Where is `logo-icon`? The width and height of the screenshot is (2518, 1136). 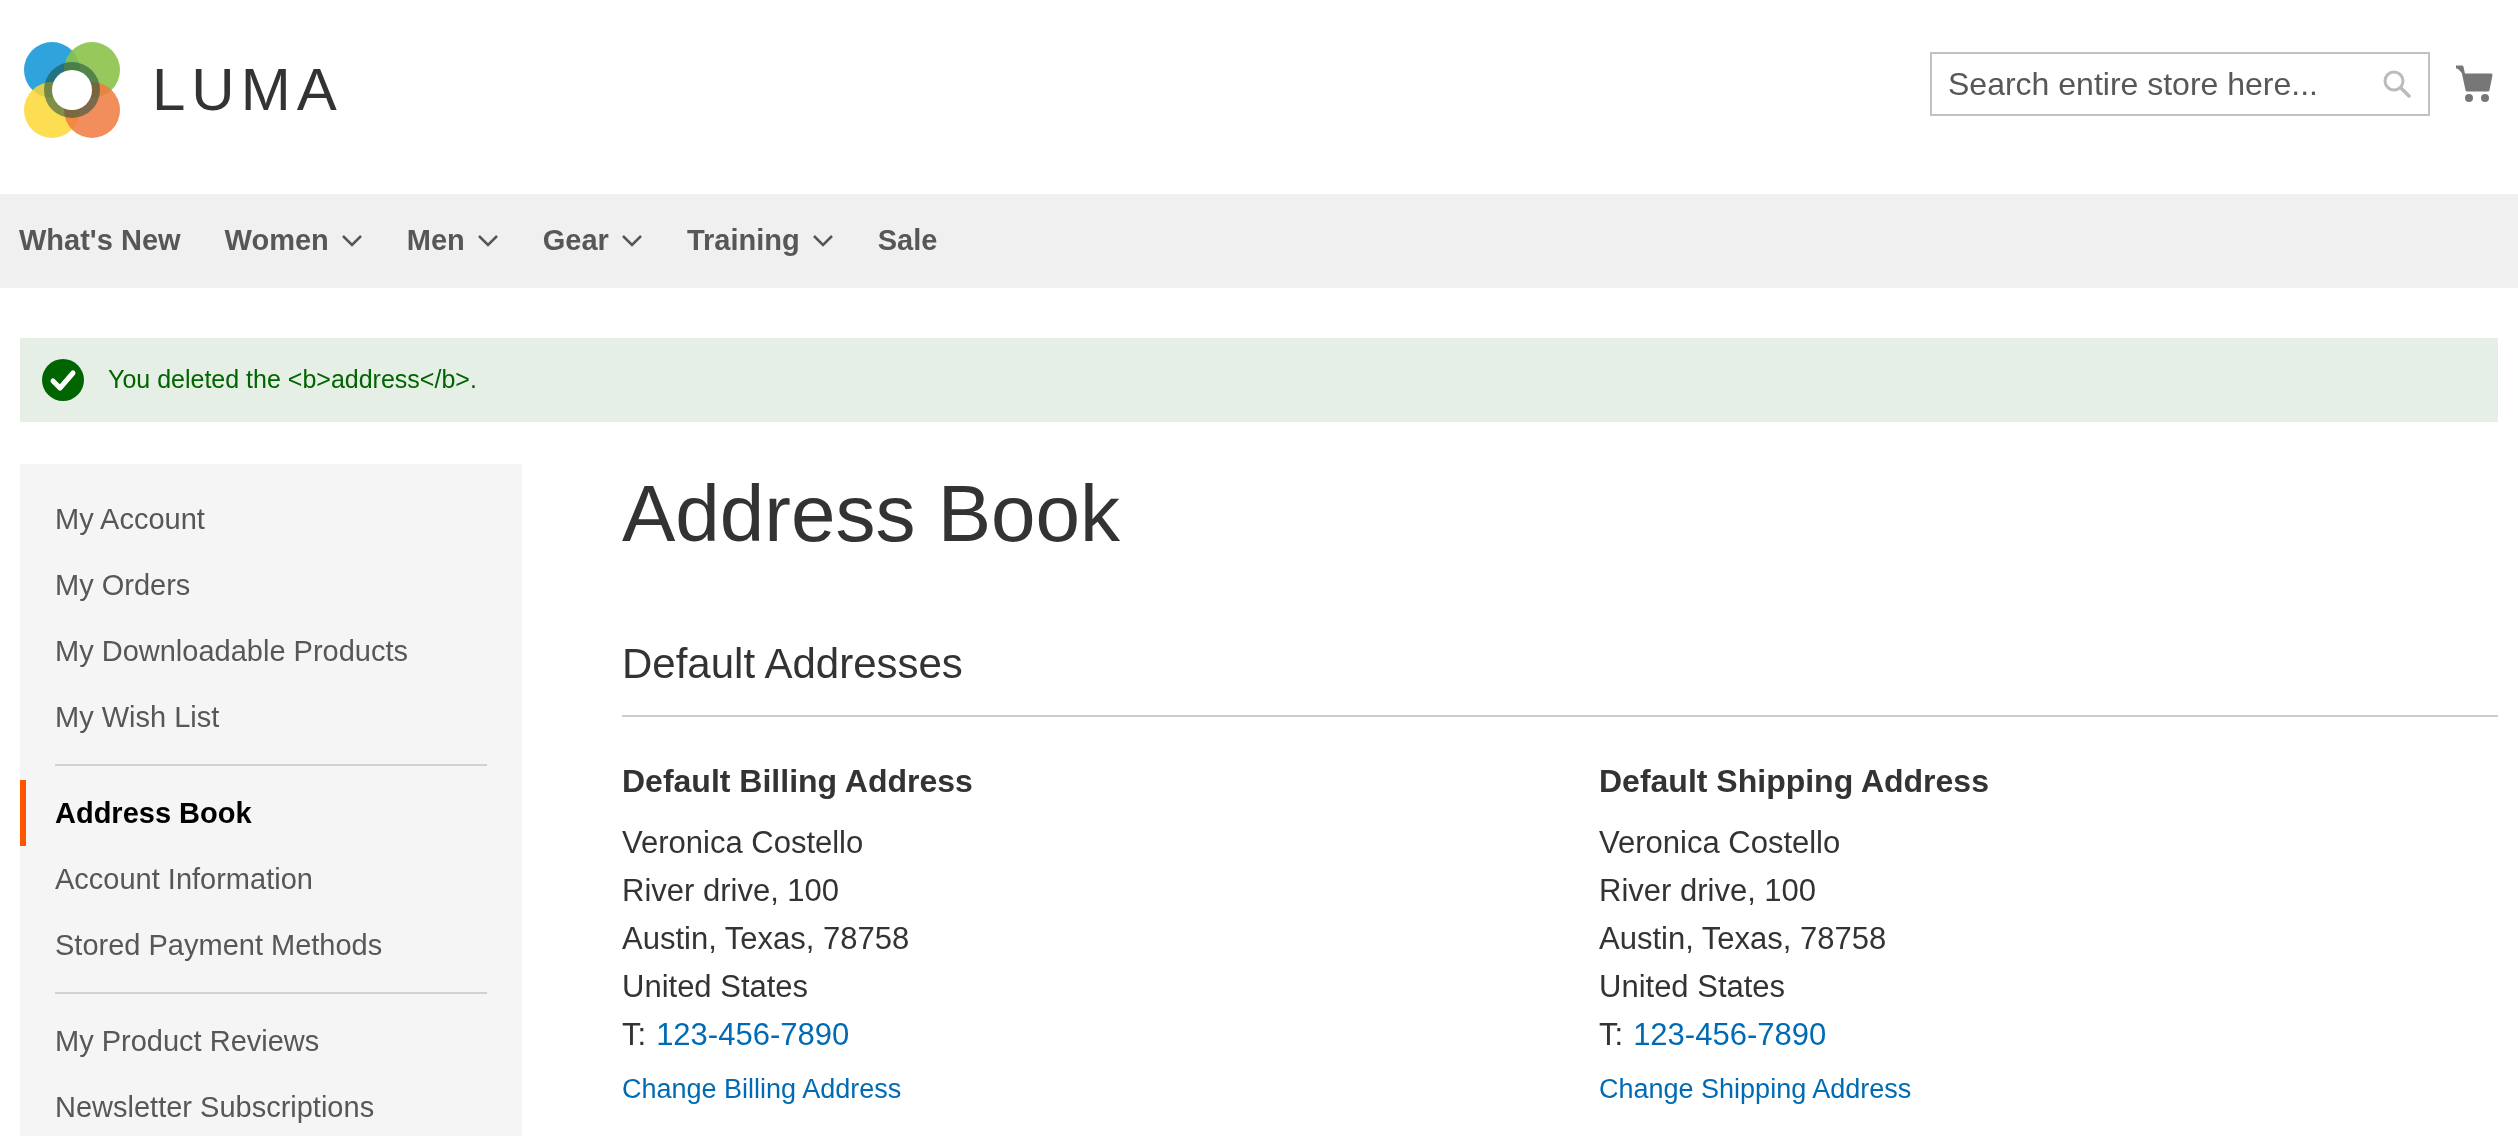
logo-icon is located at coordinates (72, 90).